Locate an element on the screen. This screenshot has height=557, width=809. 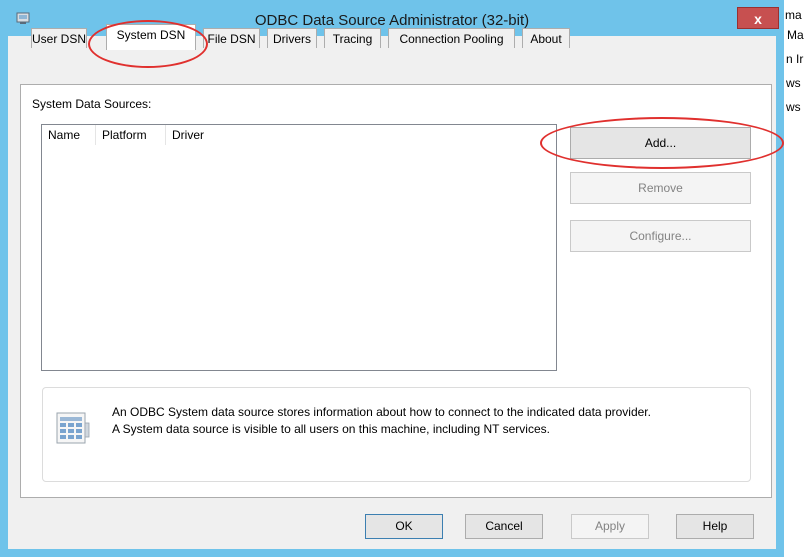
tab-file-dsn: File DSN is located at coordinates (231, 38).